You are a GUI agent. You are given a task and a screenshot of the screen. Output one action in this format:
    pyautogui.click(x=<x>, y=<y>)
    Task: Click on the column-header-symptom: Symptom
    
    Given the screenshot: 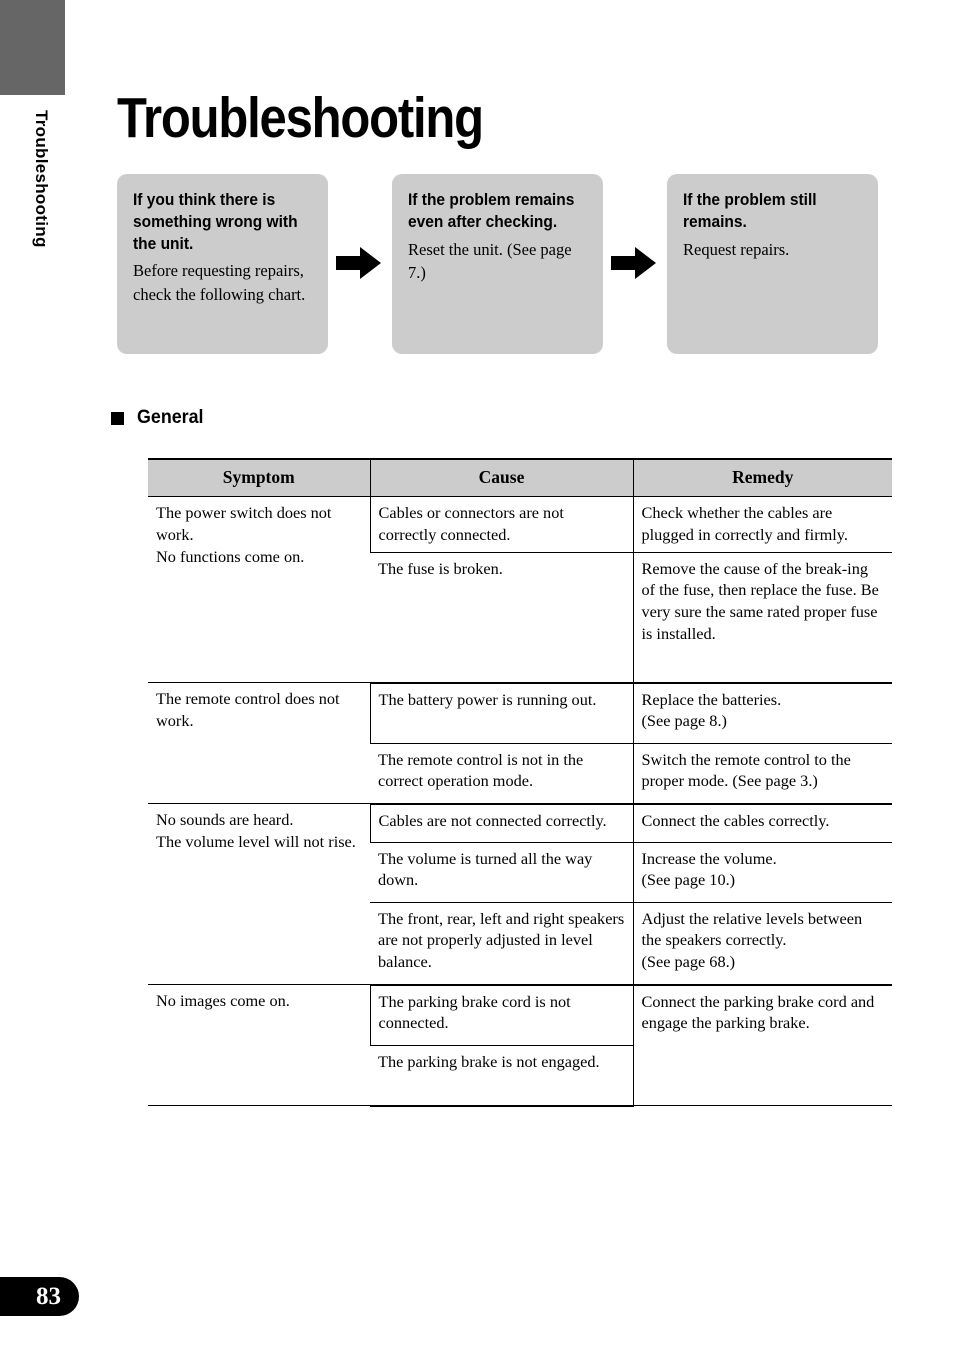 What is the action you would take?
    pyautogui.click(x=259, y=478)
    